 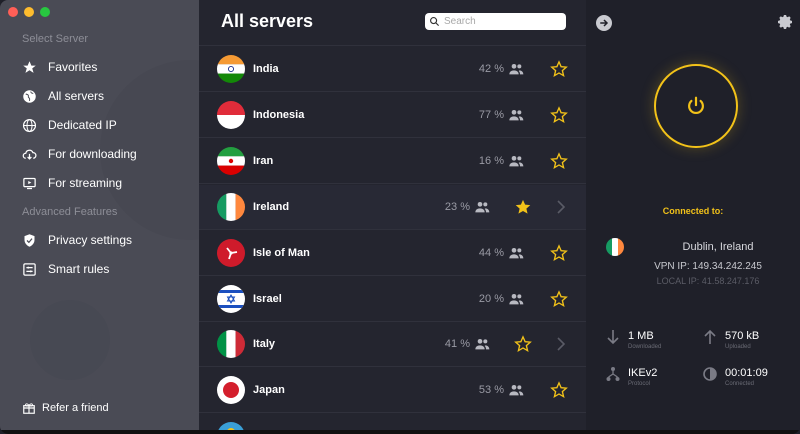 What do you see at coordinates (392, 69) in the screenshot?
I see `server-row-india: India 42 %` at bounding box center [392, 69].